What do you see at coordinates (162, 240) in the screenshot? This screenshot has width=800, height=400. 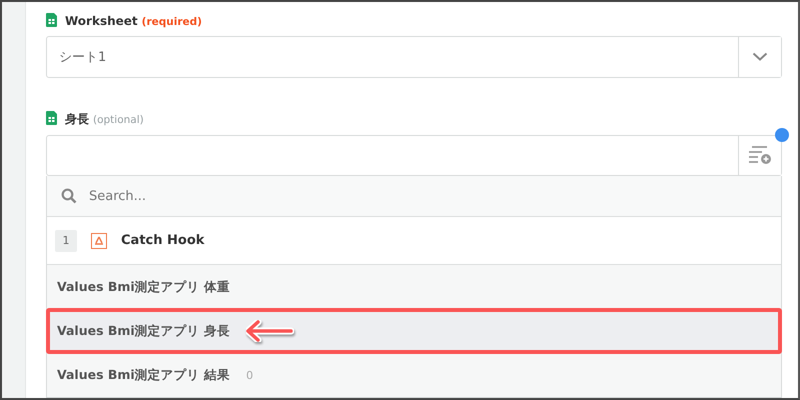 I see `step-name: Catch Hook` at bounding box center [162, 240].